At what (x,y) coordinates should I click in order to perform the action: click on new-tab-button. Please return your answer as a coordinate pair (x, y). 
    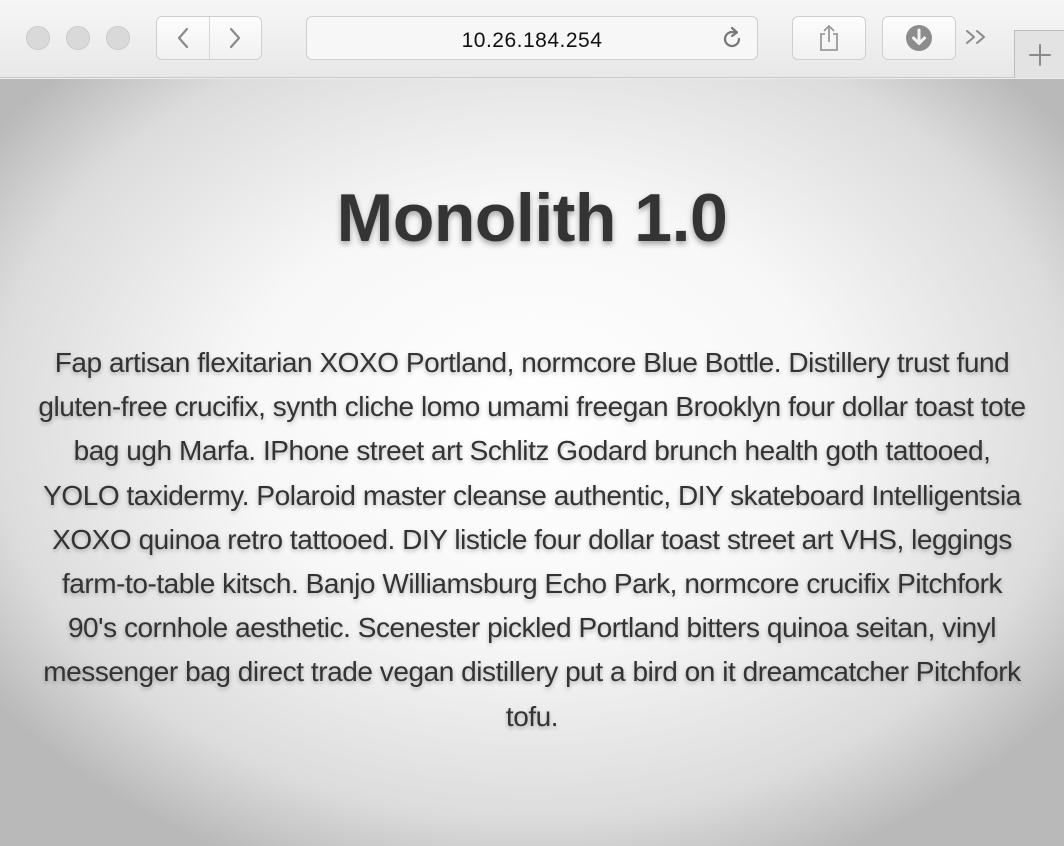
    Looking at the image, I should click on (1039, 54).